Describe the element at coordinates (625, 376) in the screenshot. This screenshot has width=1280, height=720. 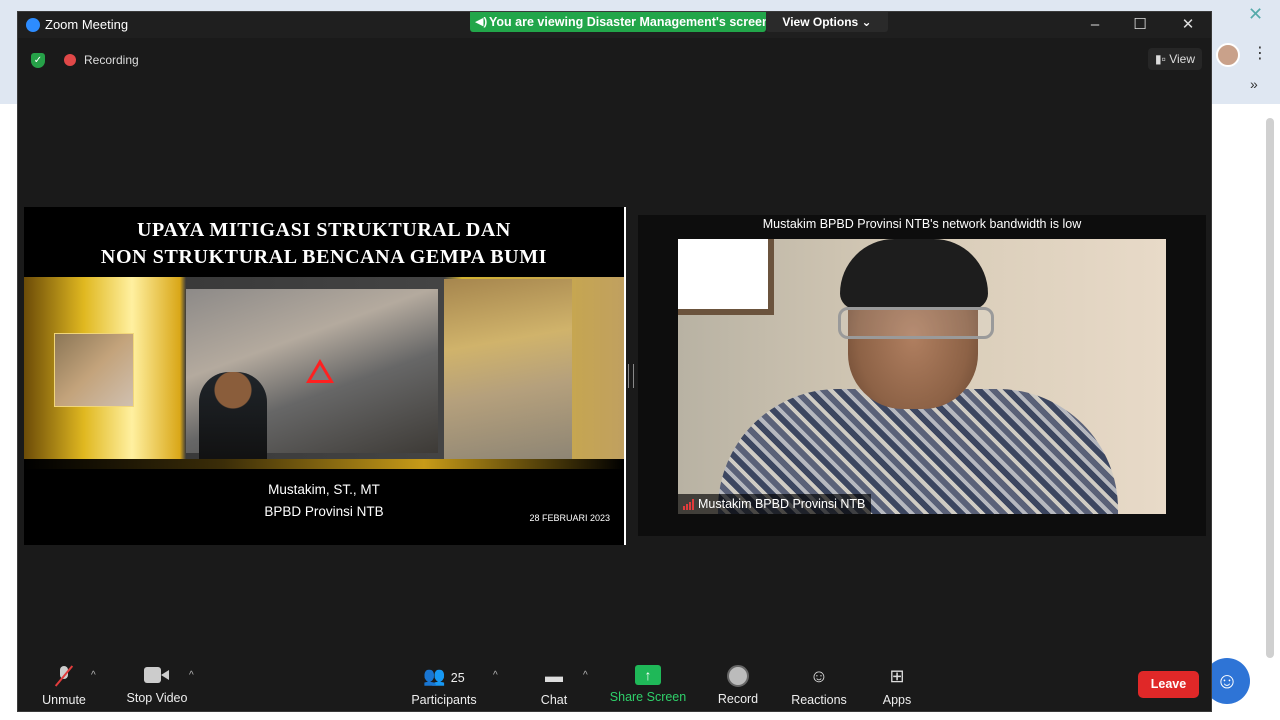
I see `split-divider` at that location.